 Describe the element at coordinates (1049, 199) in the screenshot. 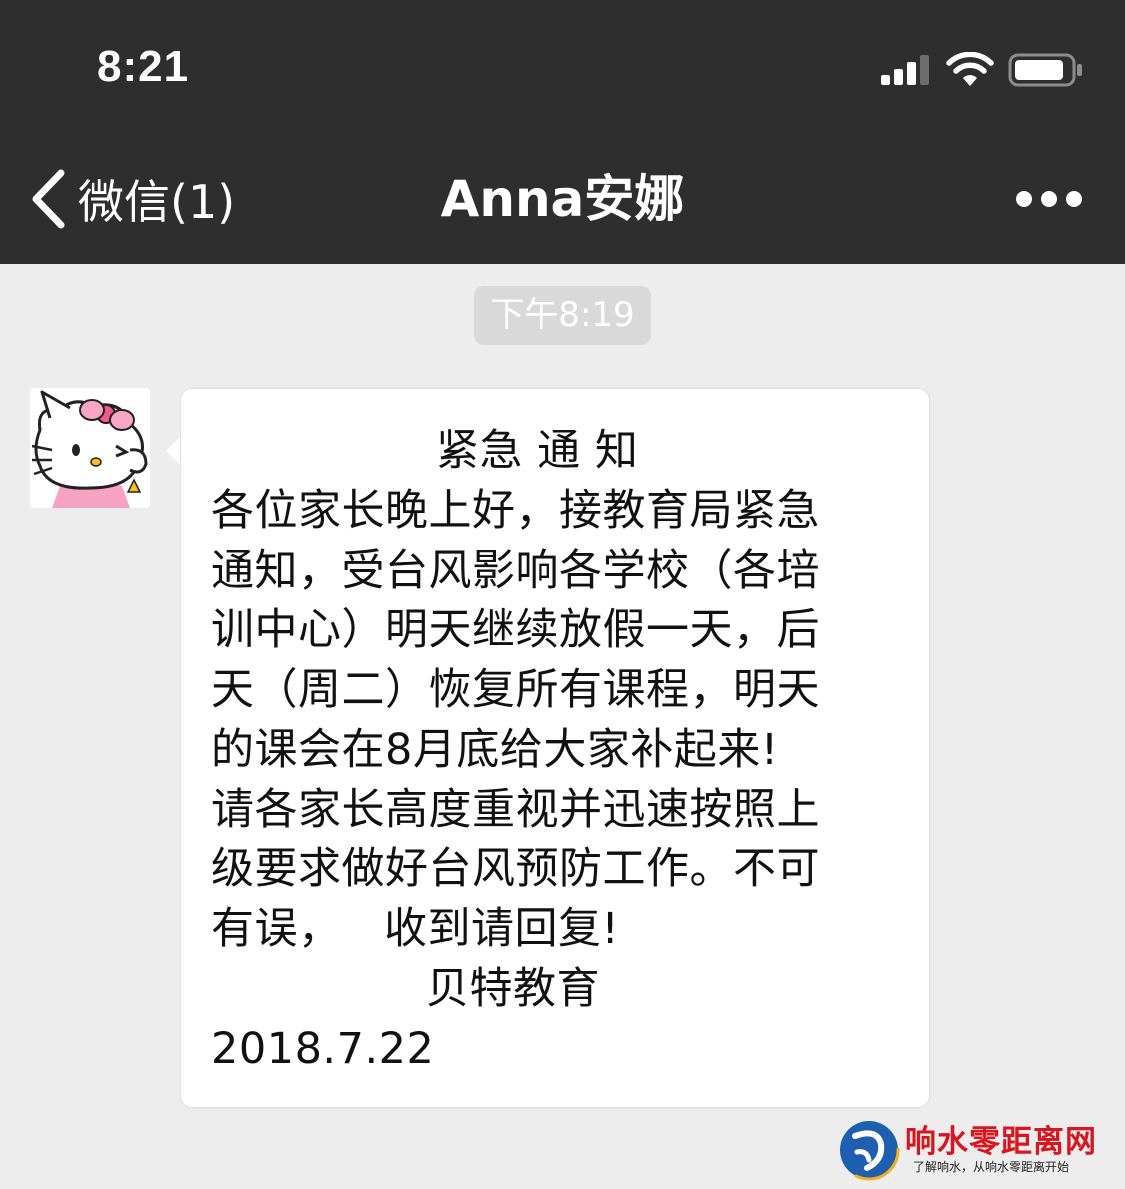

I see `more-dots-icon` at that location.